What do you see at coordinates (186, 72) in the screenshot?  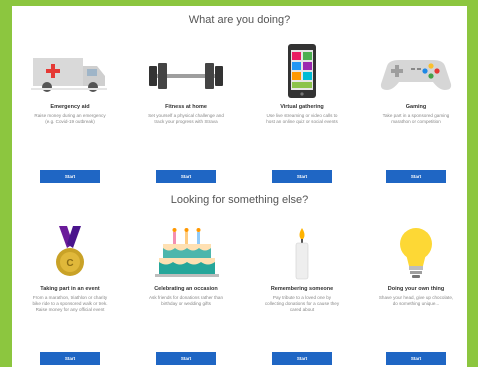 I see `dumbbell-icon` at bounding box center [186, 72].